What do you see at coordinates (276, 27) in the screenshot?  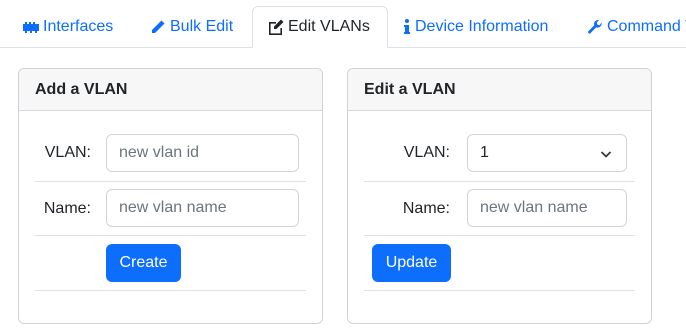 I see `edit-square-icon` at bounding box center [276, 27].